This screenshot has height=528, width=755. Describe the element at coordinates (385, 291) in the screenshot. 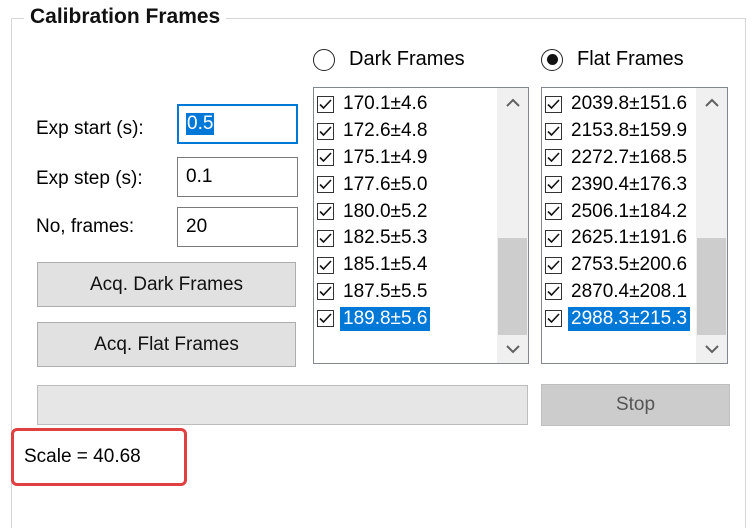

I see `dark-frames-list-item-label: 187.5±5.5` at that location.